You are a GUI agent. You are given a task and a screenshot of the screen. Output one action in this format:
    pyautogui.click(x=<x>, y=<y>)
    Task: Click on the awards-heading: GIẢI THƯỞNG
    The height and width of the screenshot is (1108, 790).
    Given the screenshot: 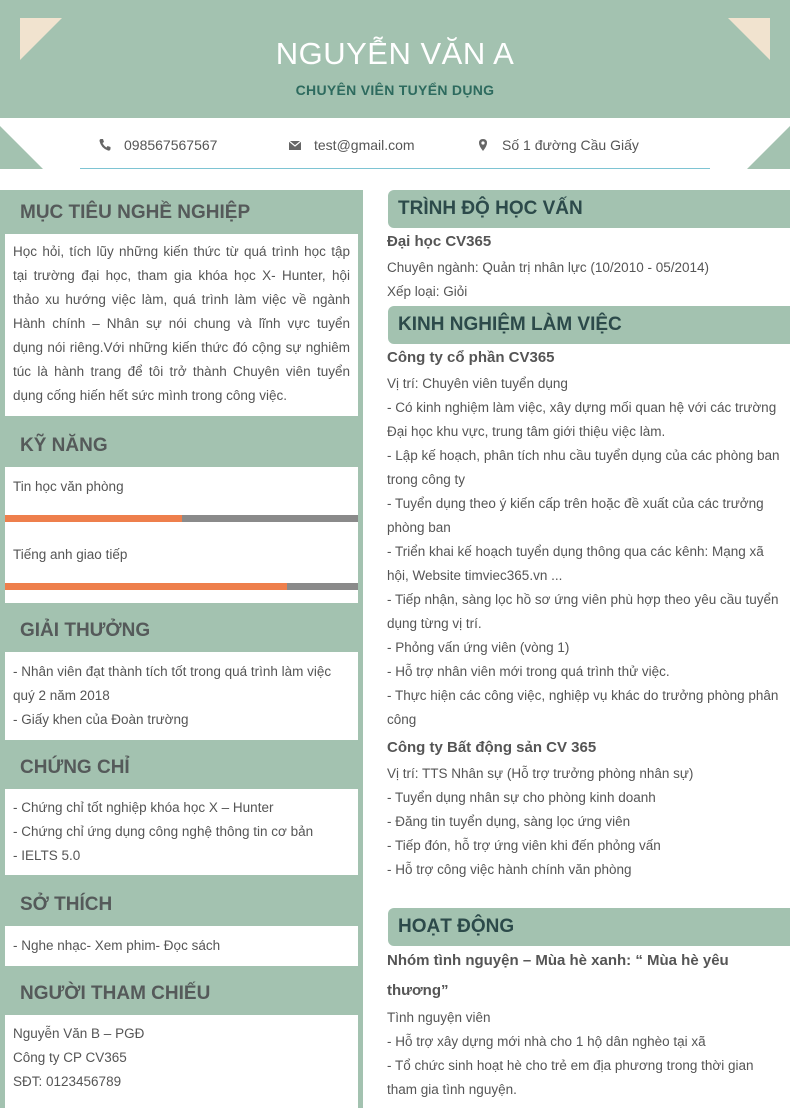 What is the action you would take?
    pyautogui.click(x=85, y=630)
    